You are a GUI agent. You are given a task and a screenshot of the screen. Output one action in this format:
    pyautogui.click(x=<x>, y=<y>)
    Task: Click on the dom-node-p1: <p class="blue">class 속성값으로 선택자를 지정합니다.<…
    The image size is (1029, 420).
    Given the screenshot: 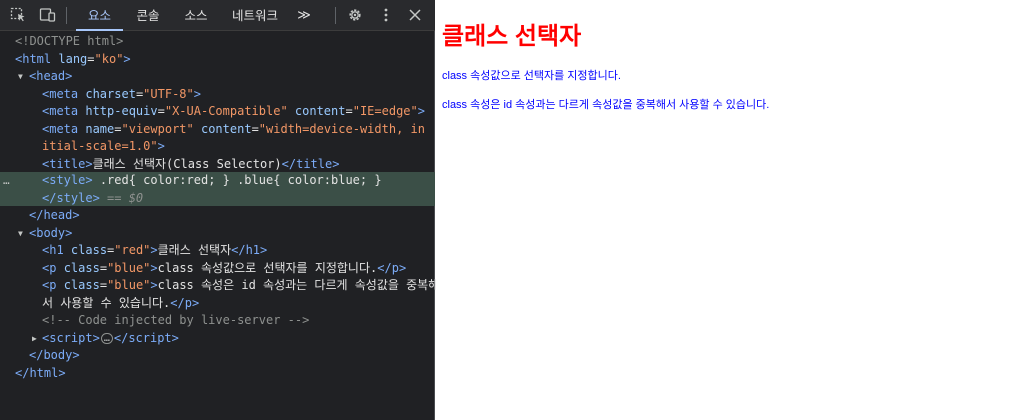 What is the action you would take?
    pyautogui.click(x=217, y=269)
    